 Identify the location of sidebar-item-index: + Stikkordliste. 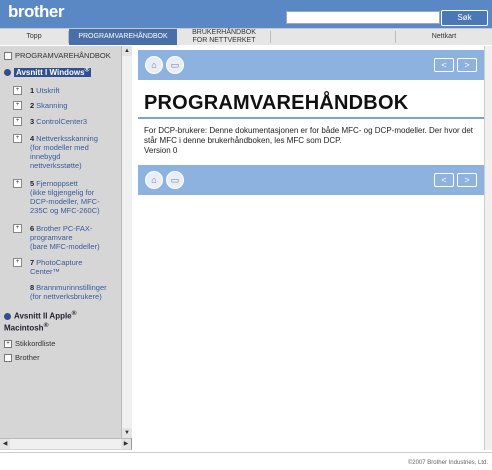
(29, 344).